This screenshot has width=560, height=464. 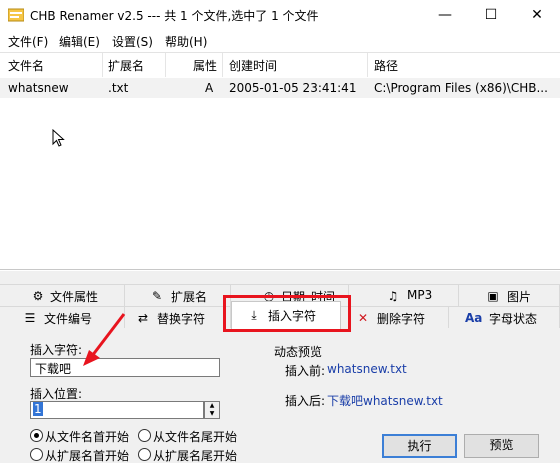 What do you see at coordinates (386, 65) in the screenshot?
I see `column-header-path: 路径` at bounding box center [386, 65].